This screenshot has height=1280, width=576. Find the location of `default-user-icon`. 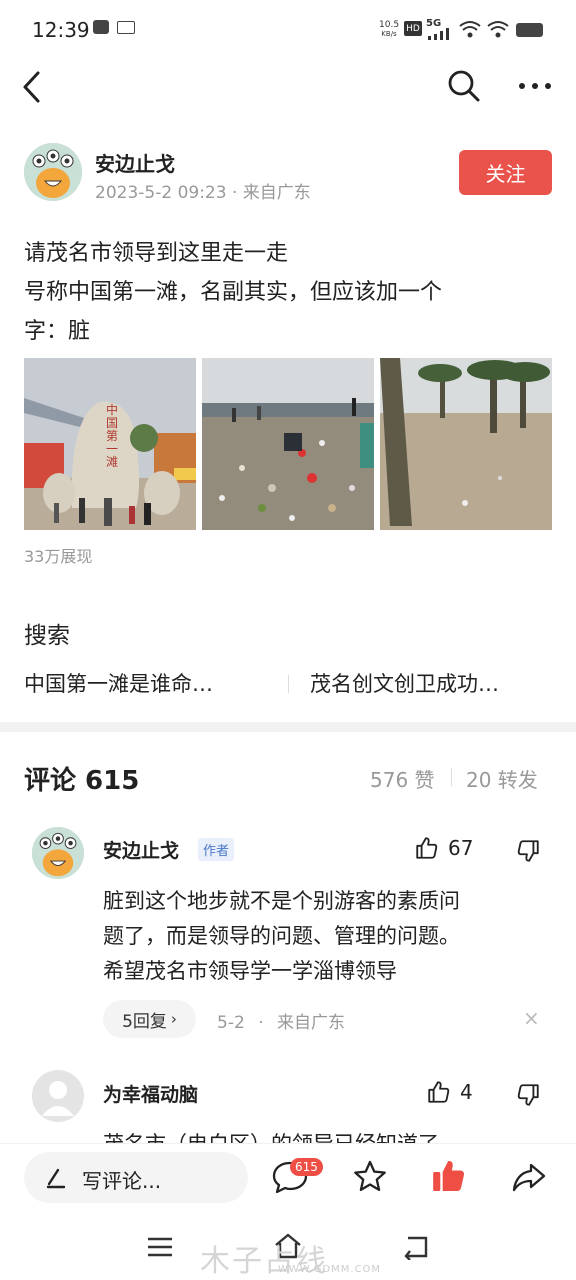

default-user-icon is located at coordinates (58, 1098).